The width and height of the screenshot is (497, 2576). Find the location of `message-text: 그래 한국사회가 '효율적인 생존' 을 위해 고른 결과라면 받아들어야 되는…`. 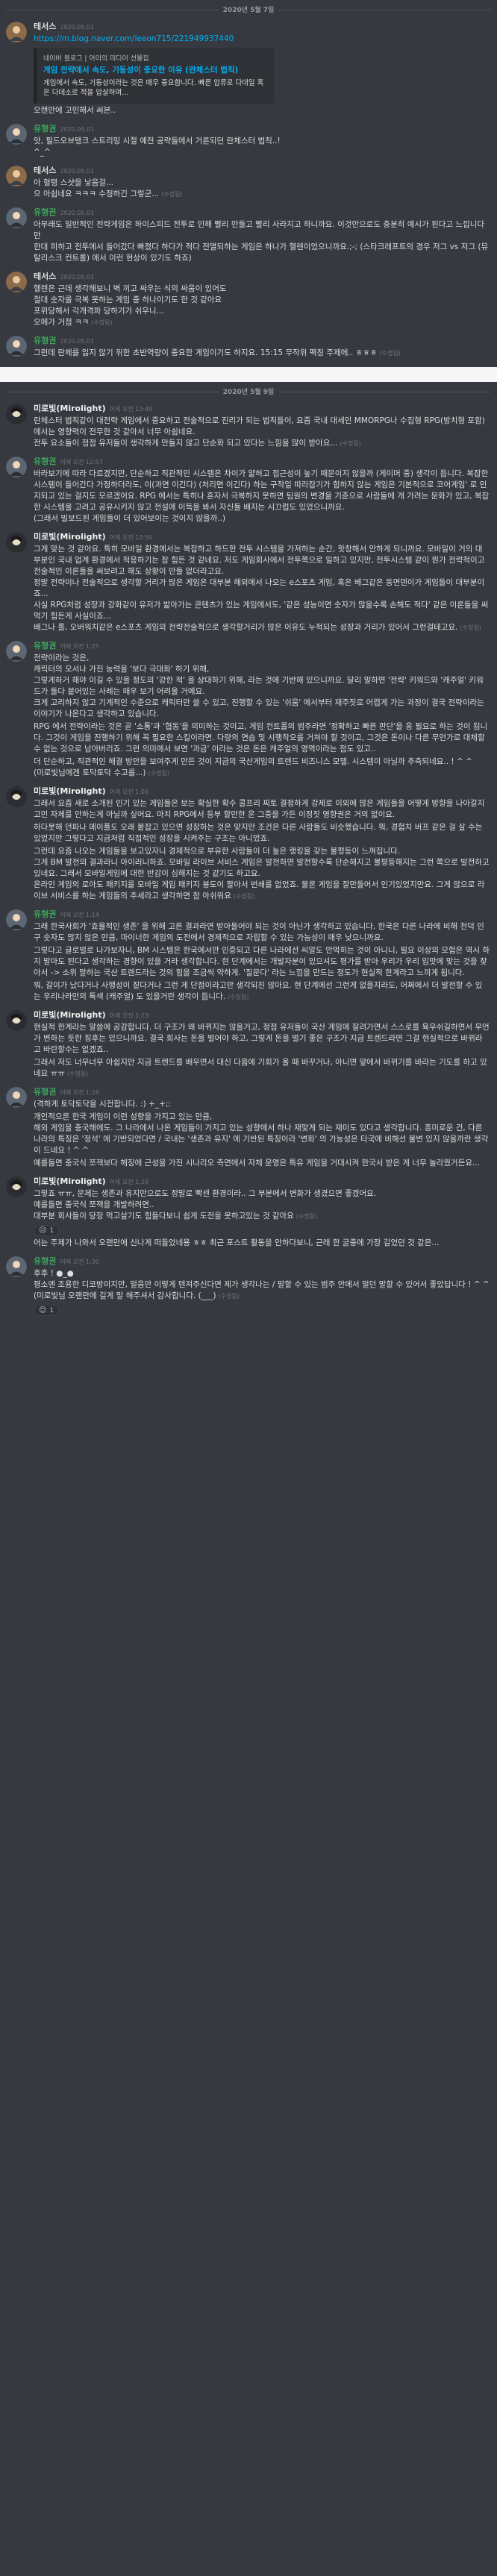

message-text: 그래 한국사회가 '효율적인 생존' 을 위해 고른 결과라면 받아들어야 되는… is located at coordinates (259, 932).